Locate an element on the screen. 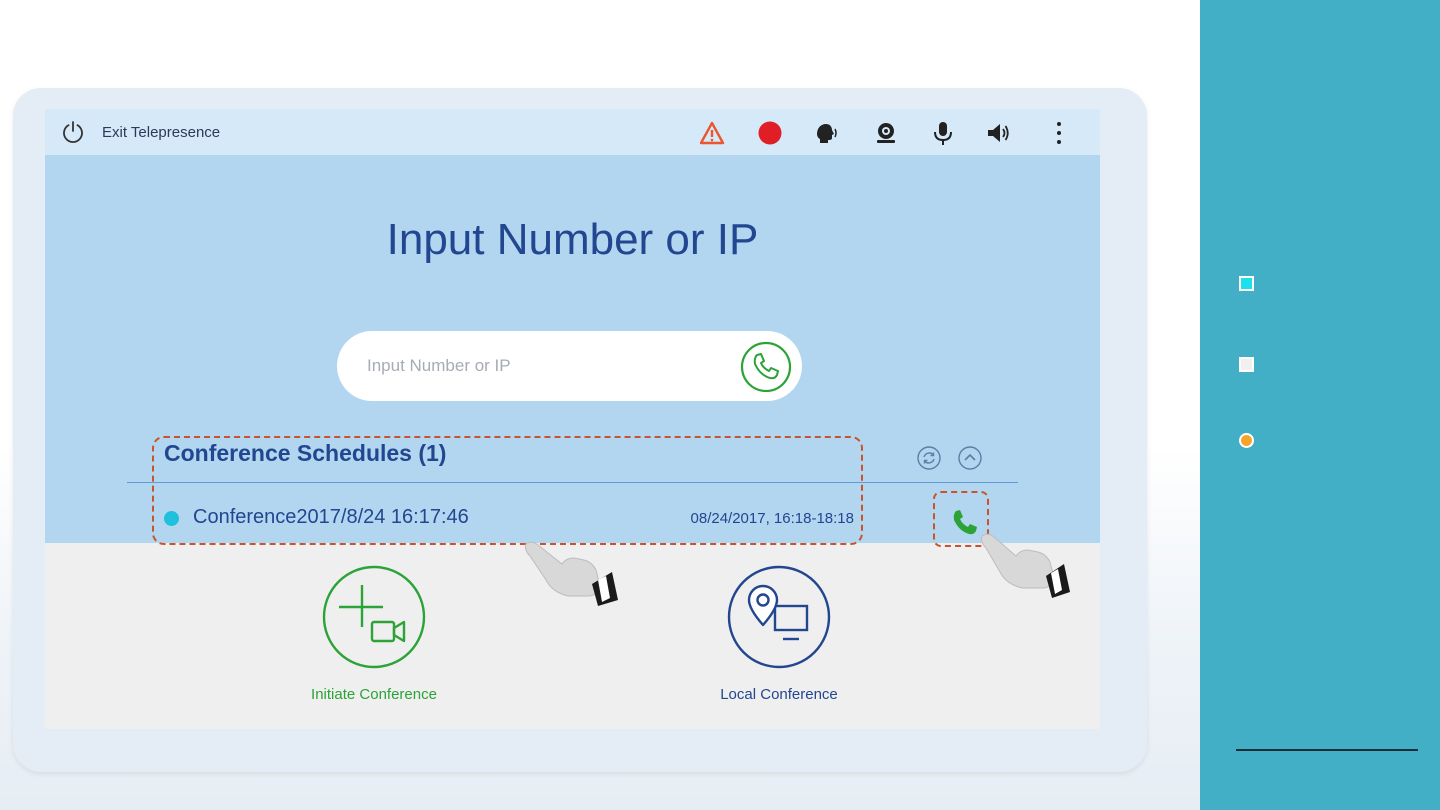 This screenshot has width=1440, height=810. local-conference-label: Local Conference is located at coordinates (779, 694).